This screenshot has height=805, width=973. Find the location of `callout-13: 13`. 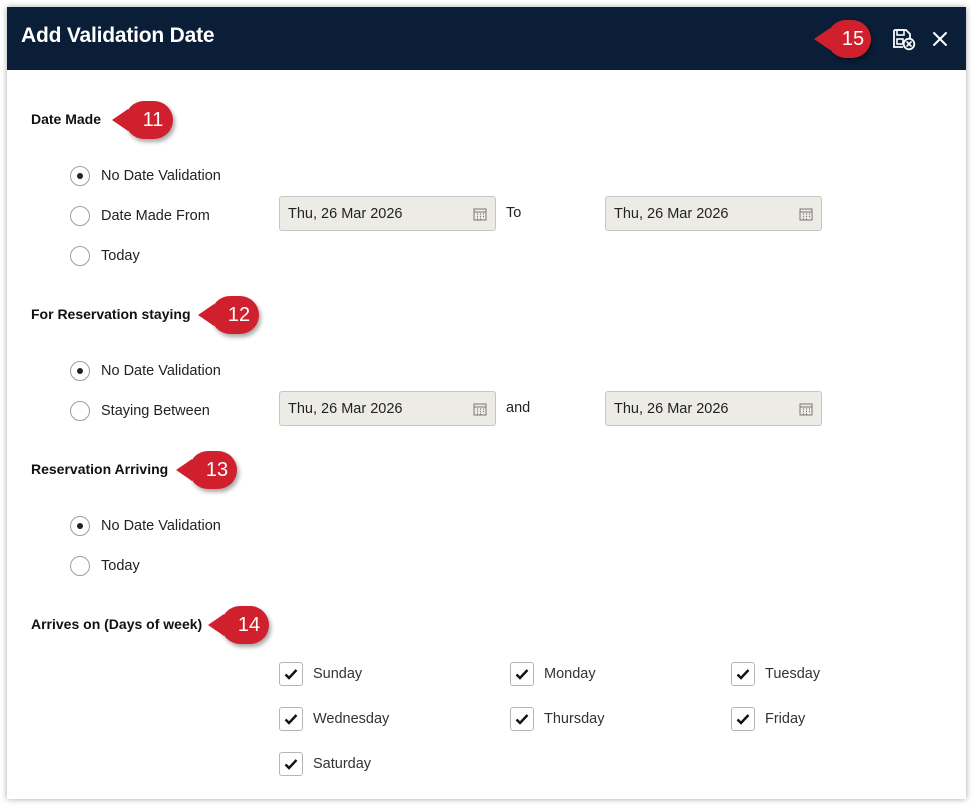

callout-13: 13 is located at coordinates (206, 470).